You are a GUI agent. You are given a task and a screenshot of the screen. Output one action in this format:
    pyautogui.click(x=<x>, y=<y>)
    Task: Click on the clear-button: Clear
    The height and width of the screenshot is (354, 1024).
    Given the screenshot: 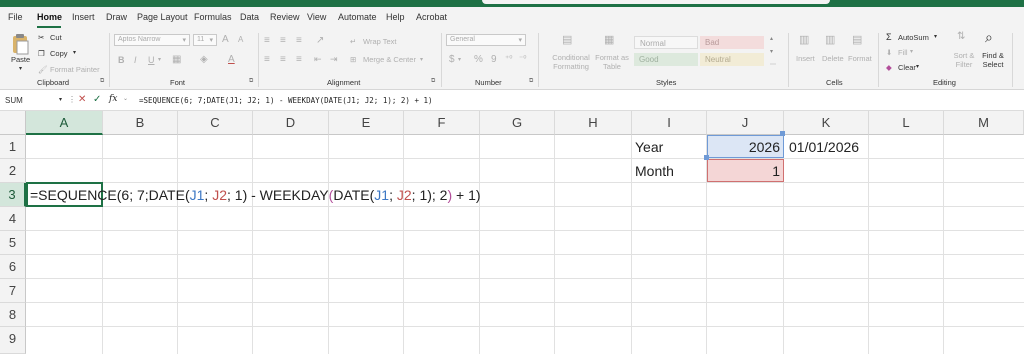 What is the action you would take?
    pyautogui.click(x=907, y=67)
    